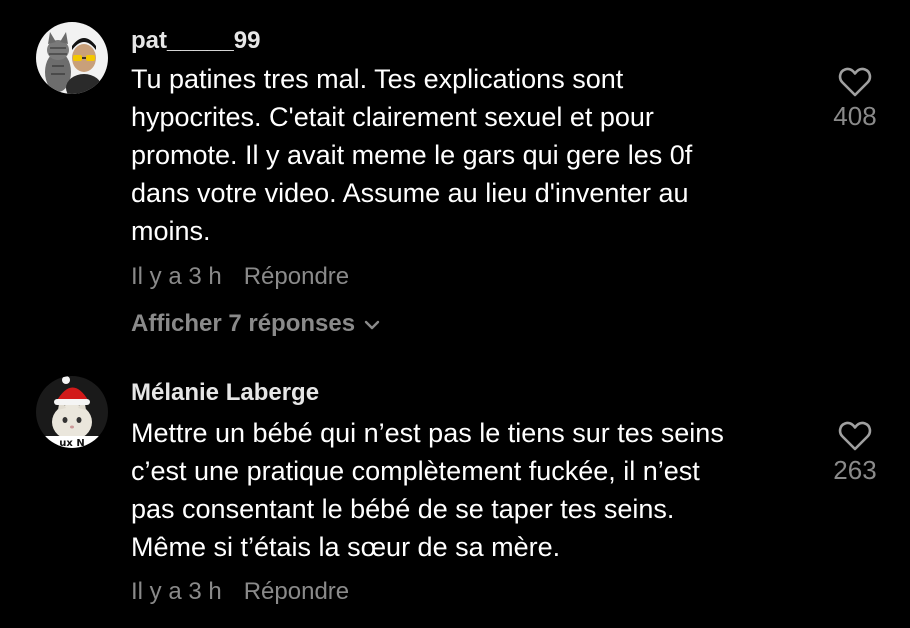 This screenshot has width=910, height=628. What do you see at coordinates (855, 116) in the screenshot?
I see `like-count: 408` at bounding box center [855, 116].